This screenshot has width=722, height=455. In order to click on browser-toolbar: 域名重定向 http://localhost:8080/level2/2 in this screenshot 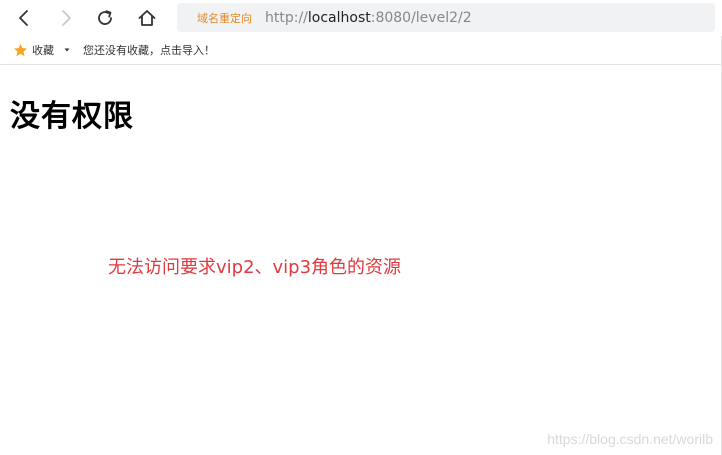, I will do `click(361, 18)`.